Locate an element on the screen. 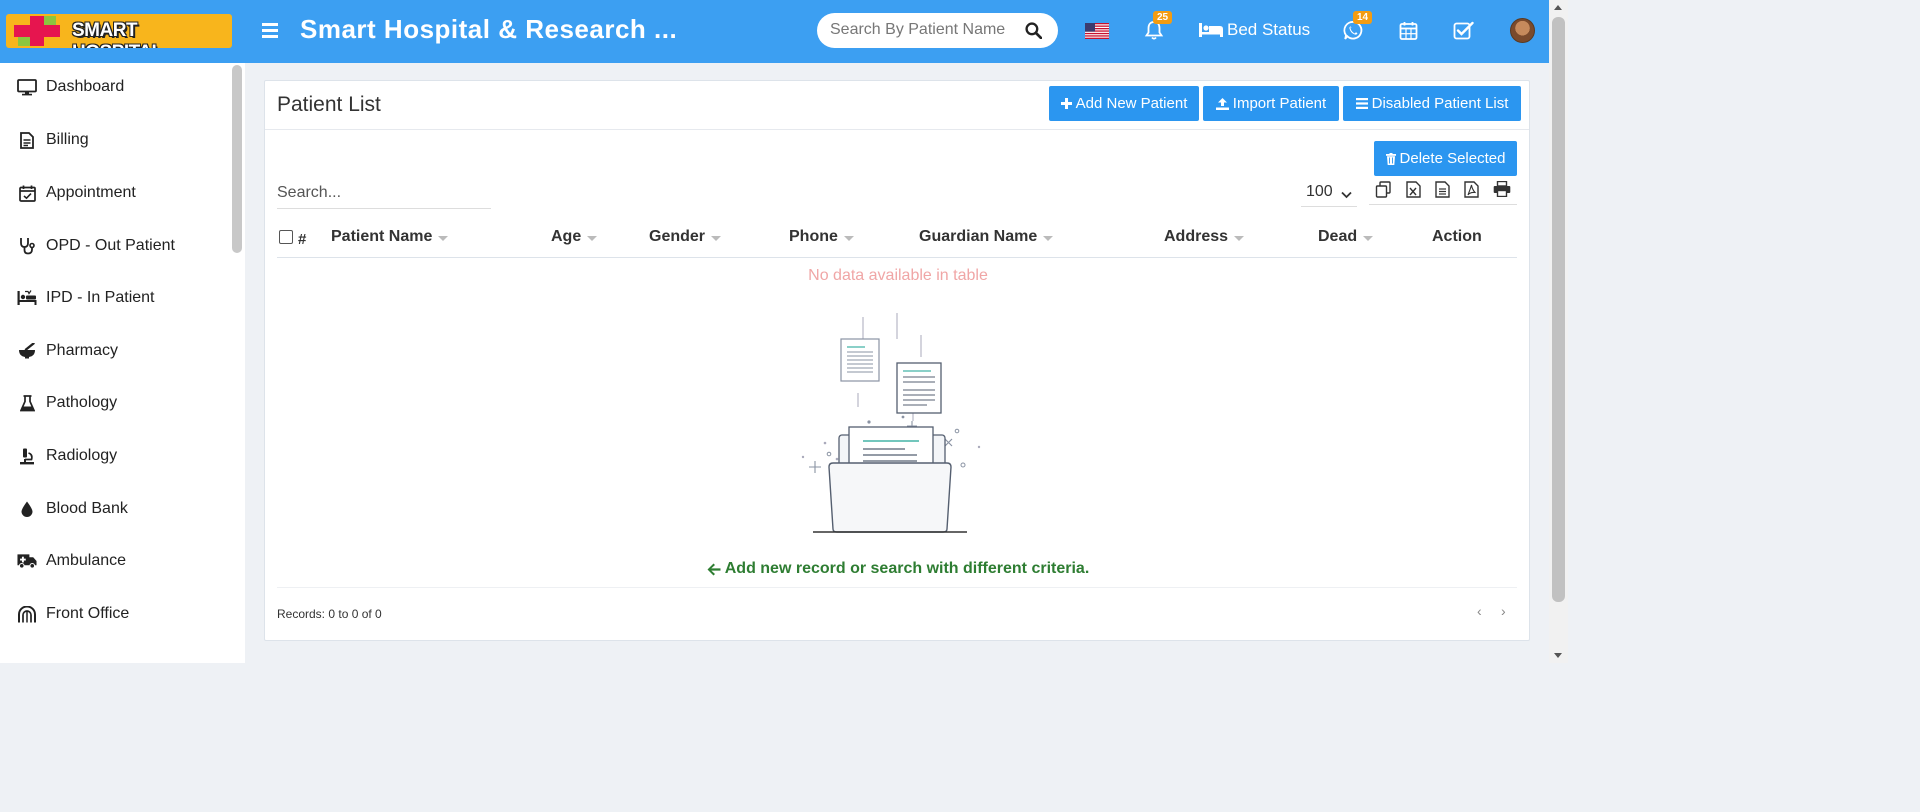  sidebar-scrollbar-thumb is located at coordinates (237, 159).